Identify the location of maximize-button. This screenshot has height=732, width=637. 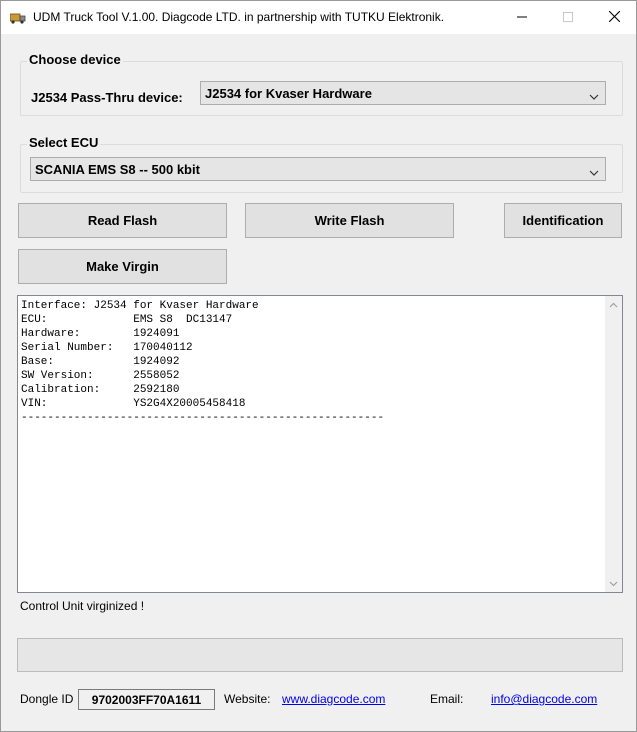
(568, 17).